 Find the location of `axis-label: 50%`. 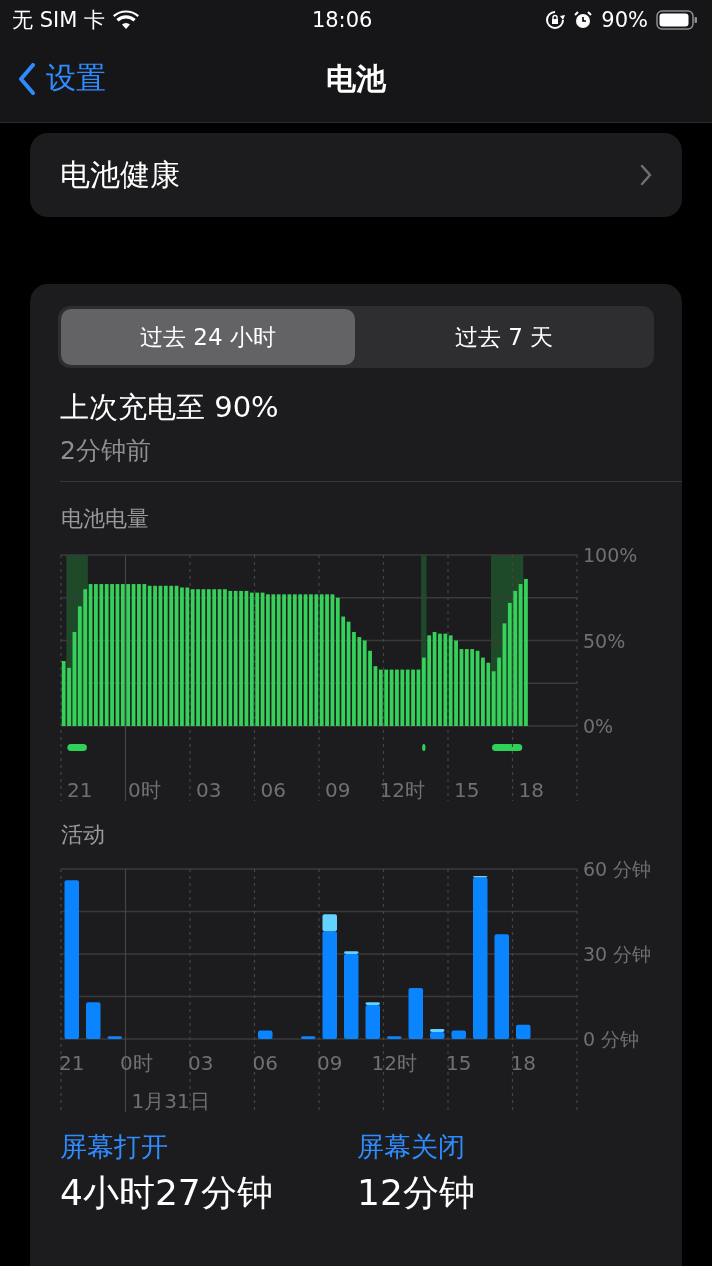

axis-label: 50% is located at coordinates (604, 640).